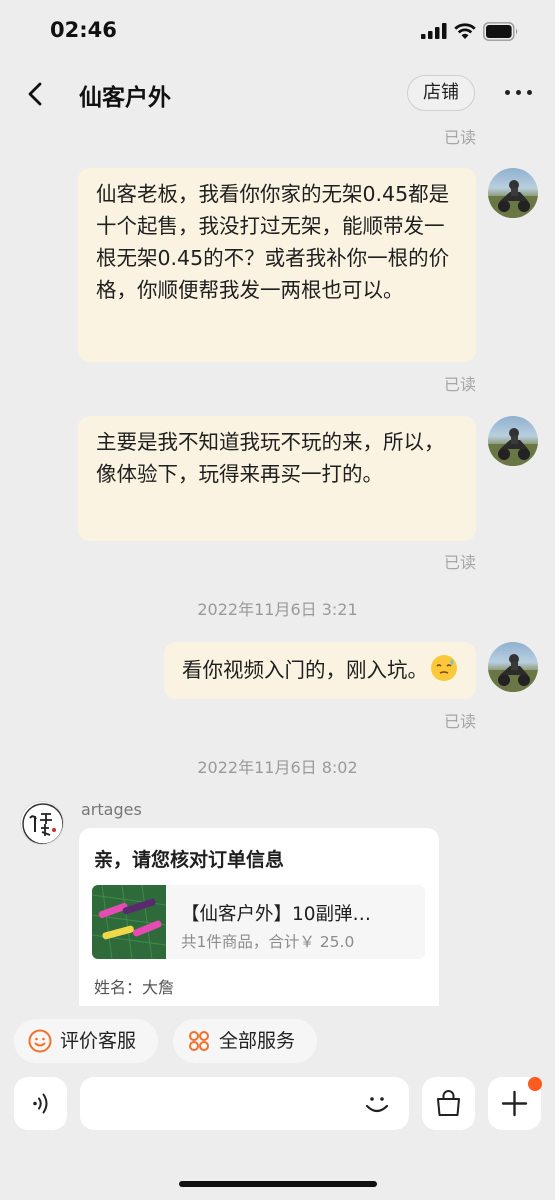 The image size is (555, 1200). Describe the element at coordinates (535, 1084) in the screenshot. I see `notification-dot` at that location.